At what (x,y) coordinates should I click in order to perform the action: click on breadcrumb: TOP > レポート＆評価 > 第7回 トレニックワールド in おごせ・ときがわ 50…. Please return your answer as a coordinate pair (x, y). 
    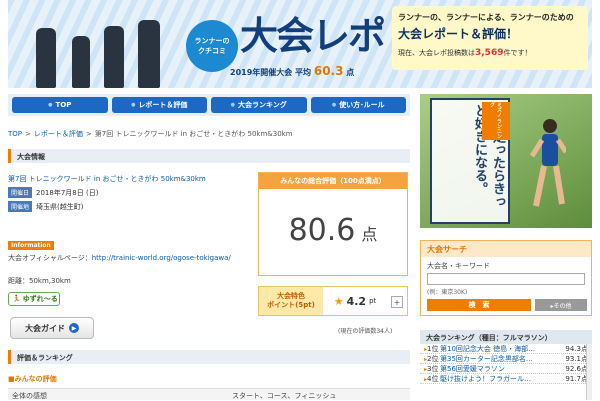
    Looking at the image, I should click on (150, 134).